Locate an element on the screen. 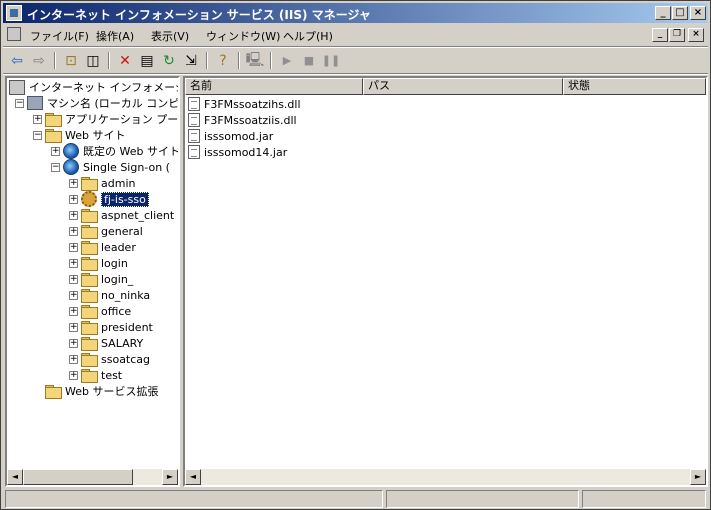 The image size is (711, 510). tree-app-pools: + アプリケーション プール is located at coordinates (106, 119).